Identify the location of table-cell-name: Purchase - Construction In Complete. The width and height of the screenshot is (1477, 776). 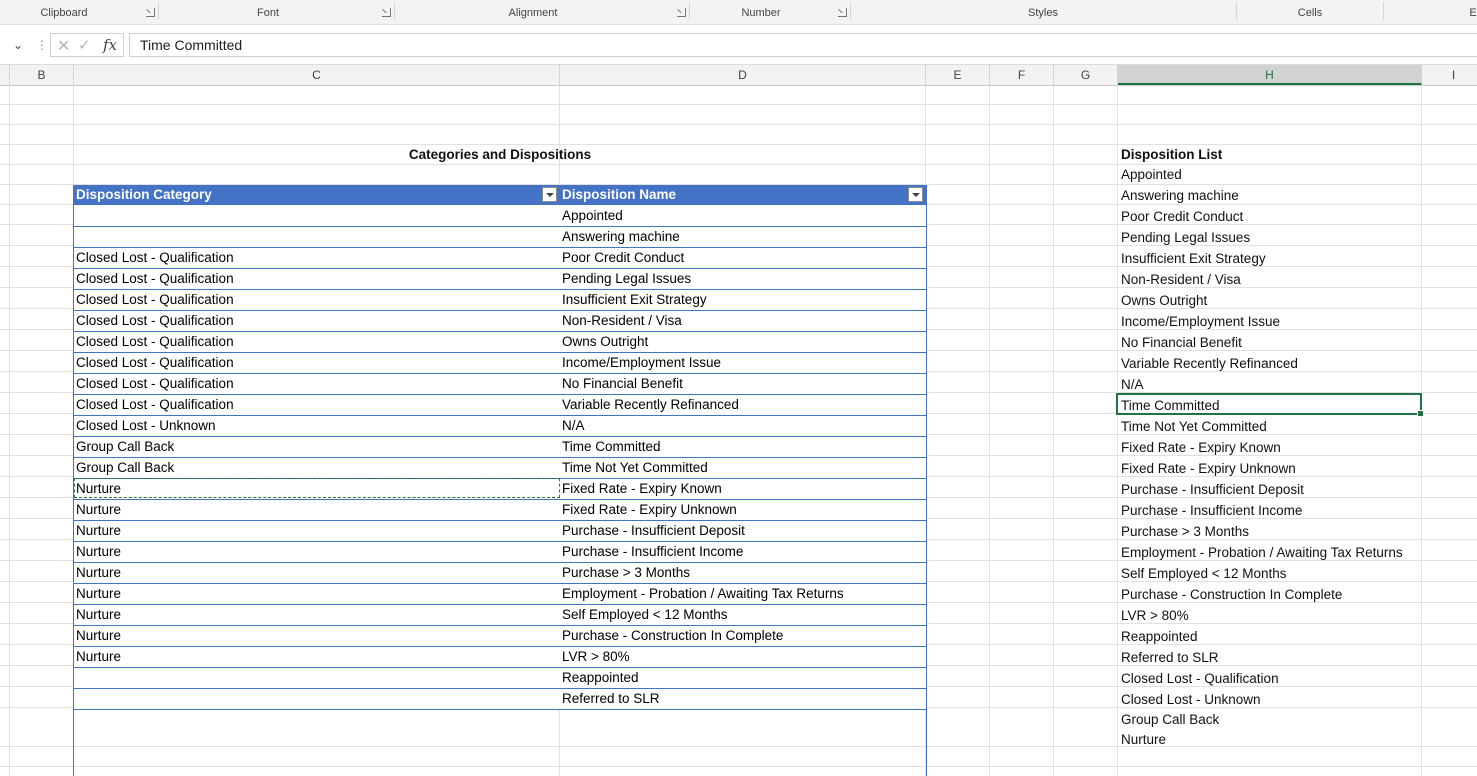
(743, 636).